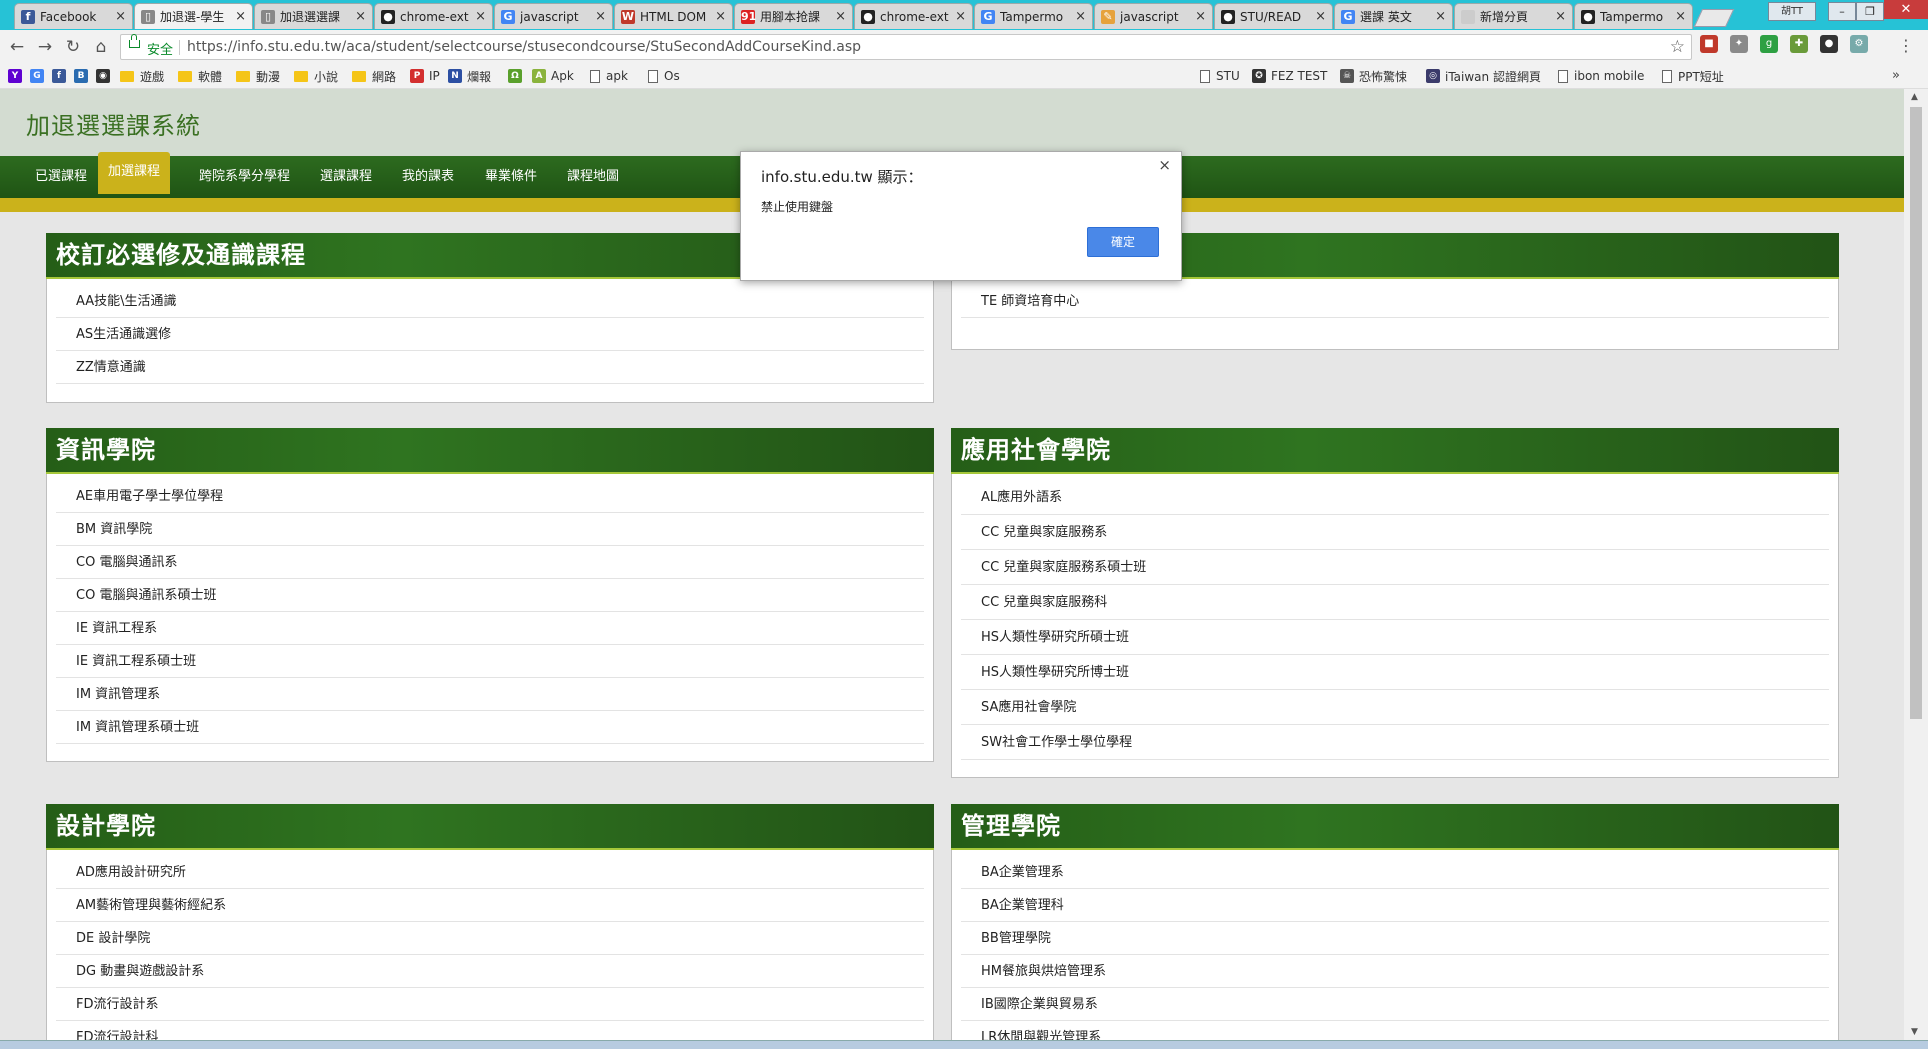  I want to click on nav-item: 加選課程, so click(134, 173).